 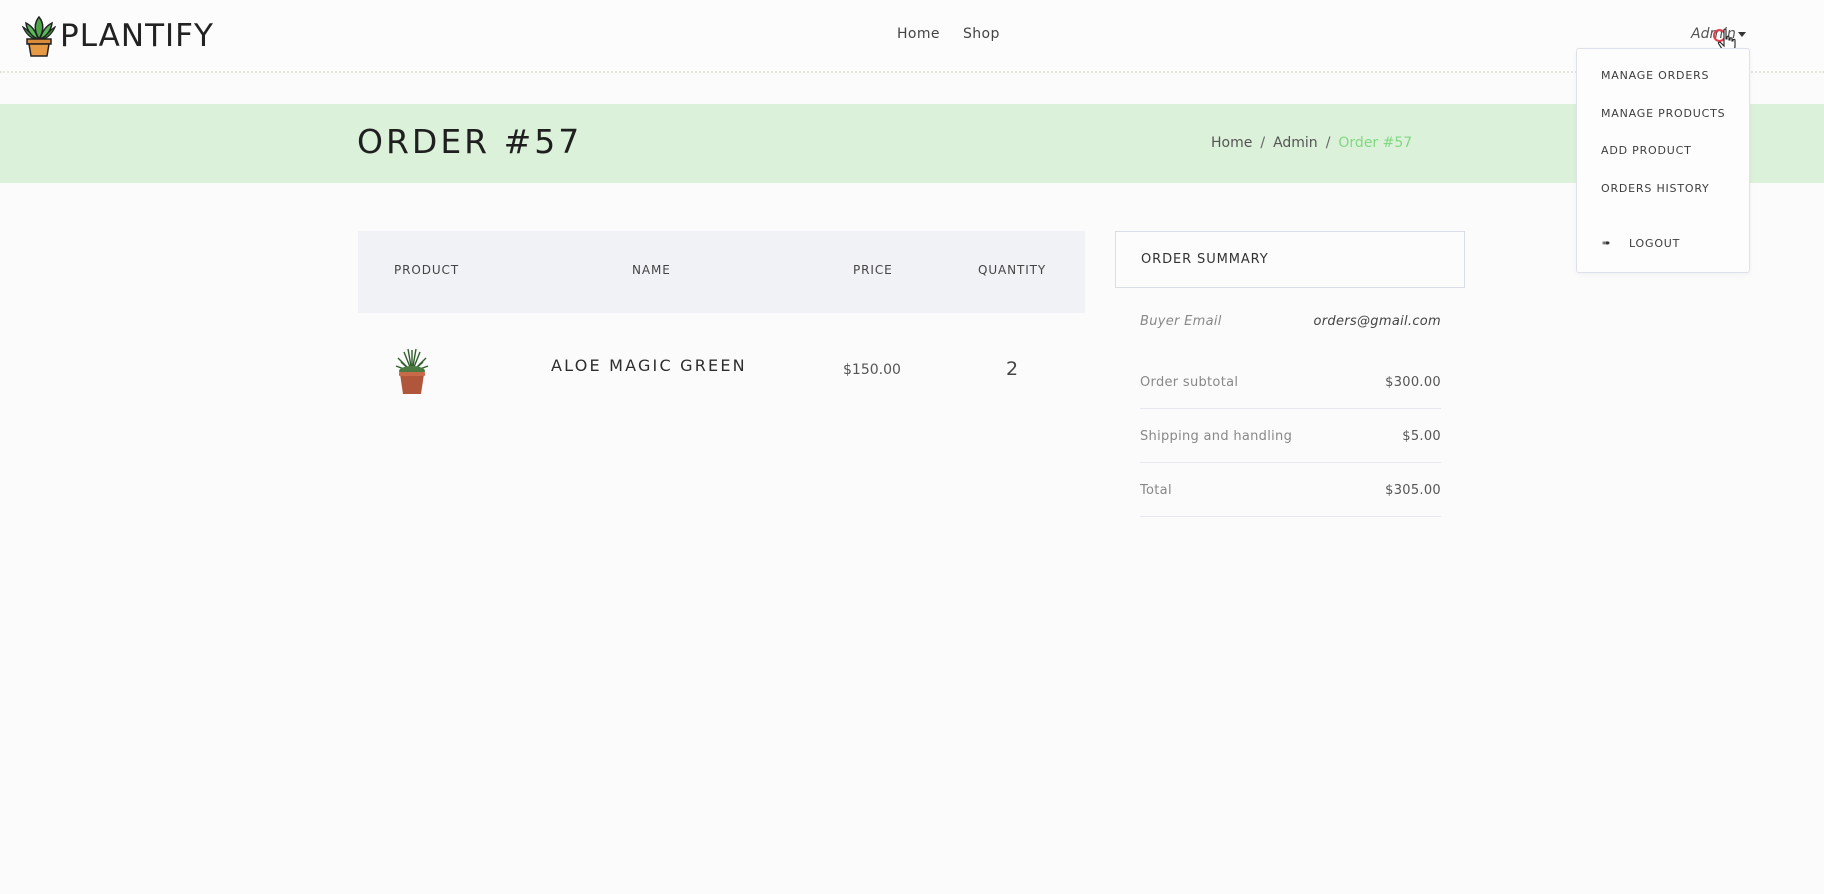 I want to click on summary-buyer-email-row: Buyer Email orders@gmail.com, so click(x=1290, y=330).